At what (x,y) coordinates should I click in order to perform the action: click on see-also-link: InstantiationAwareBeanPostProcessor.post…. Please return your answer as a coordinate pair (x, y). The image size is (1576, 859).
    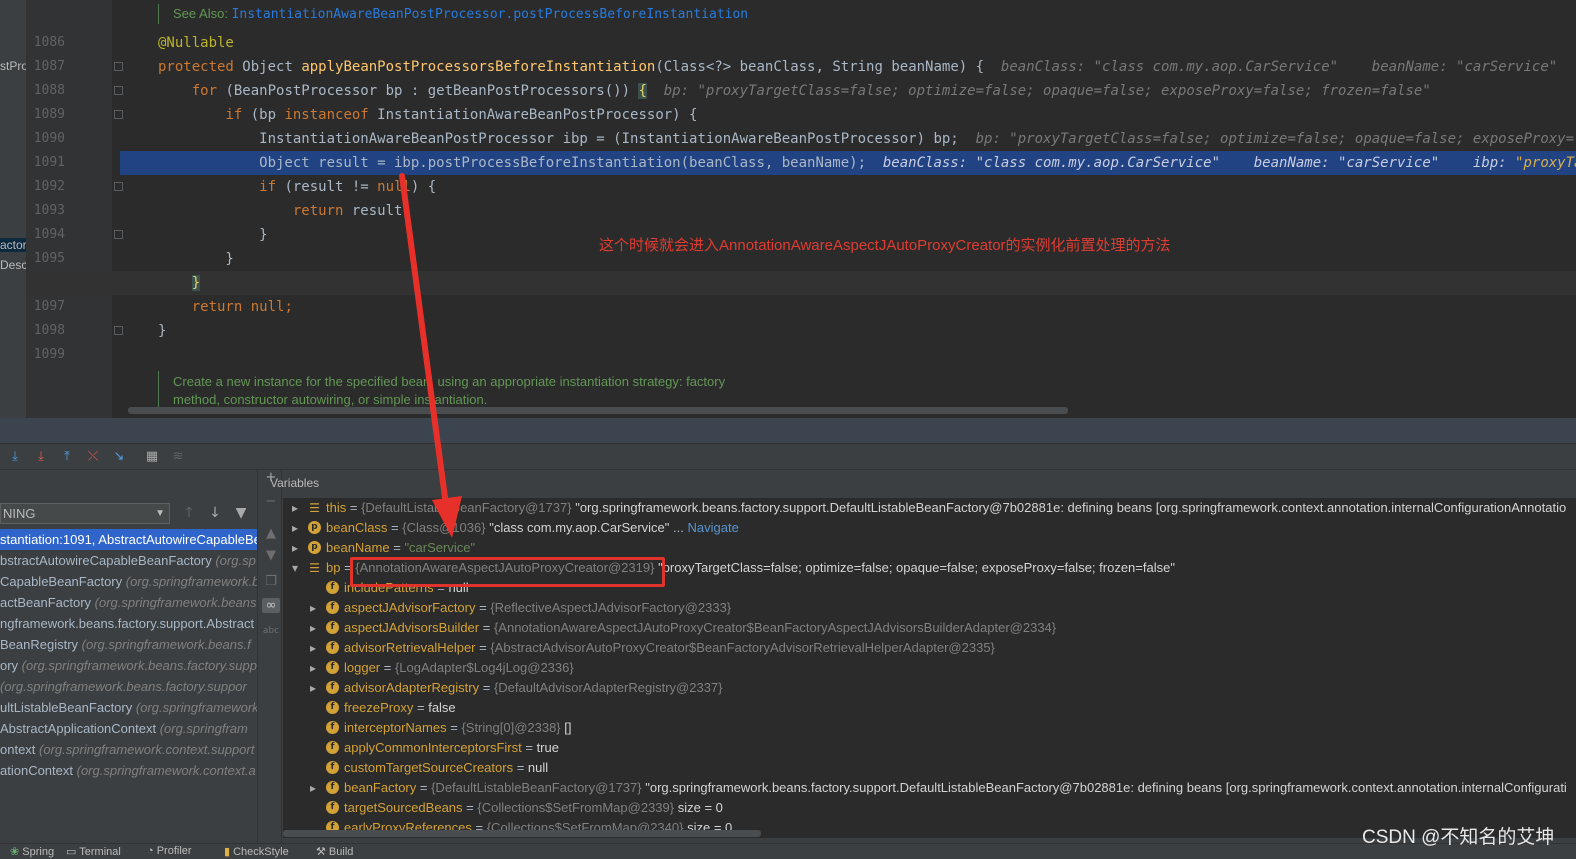
    Looking at the image, I should click on (490, 14).